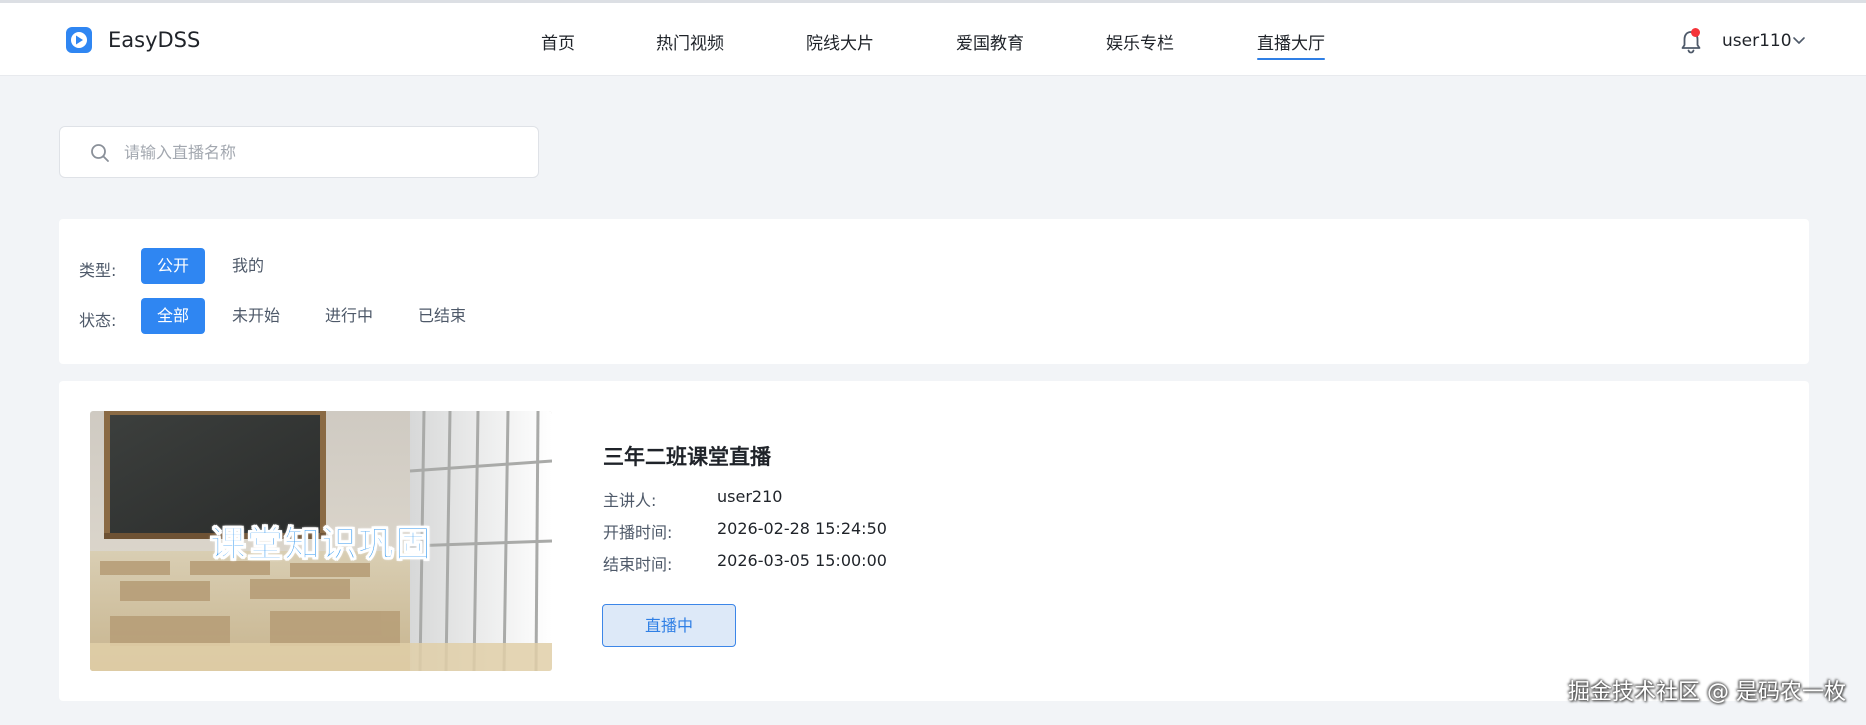  Describe the element at coordinates (173, 266) in the screenshot. I see `type-option-public: 公开` at that location.